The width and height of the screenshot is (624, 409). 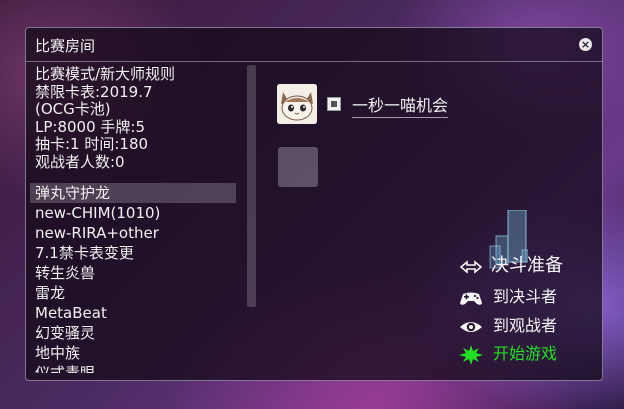 I want to click on cat-avatar, so click(x=297, y=104).